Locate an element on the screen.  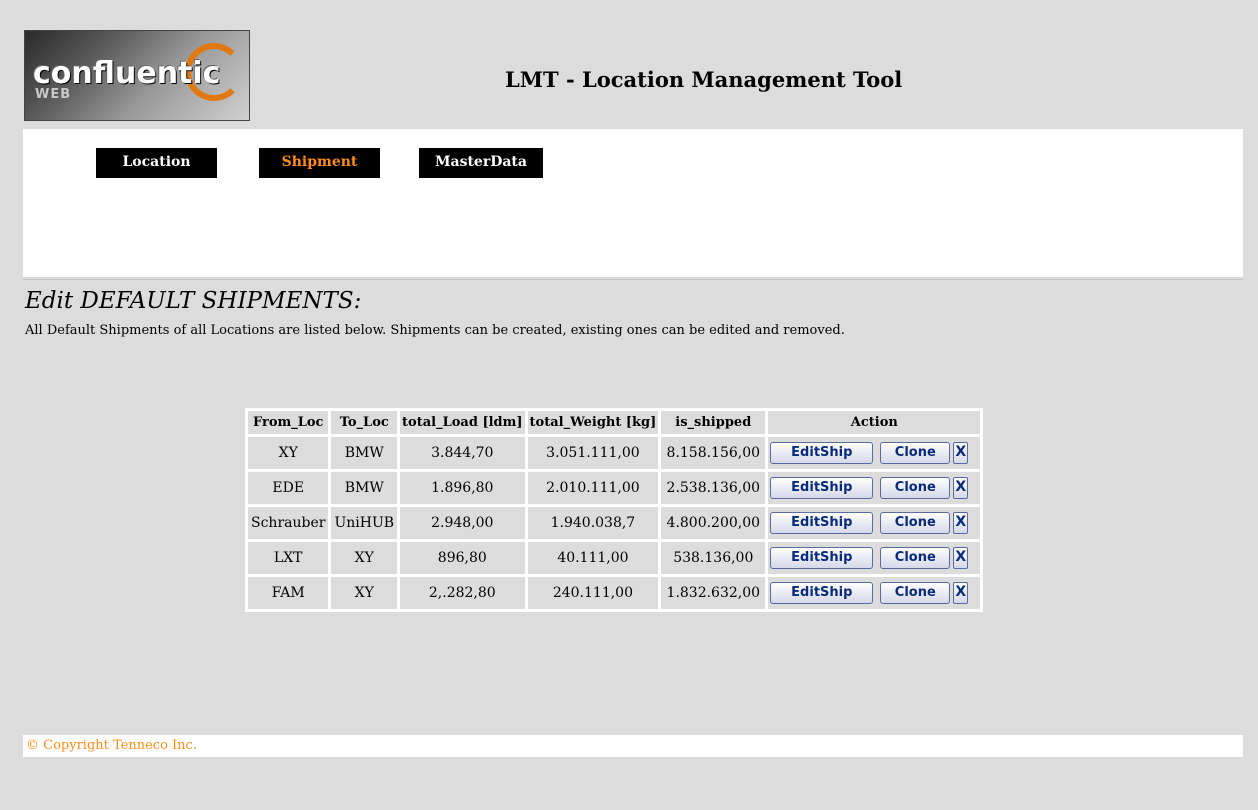
cell-is-shipped: 1.832.632,00 is located at coordinates (713, 593).